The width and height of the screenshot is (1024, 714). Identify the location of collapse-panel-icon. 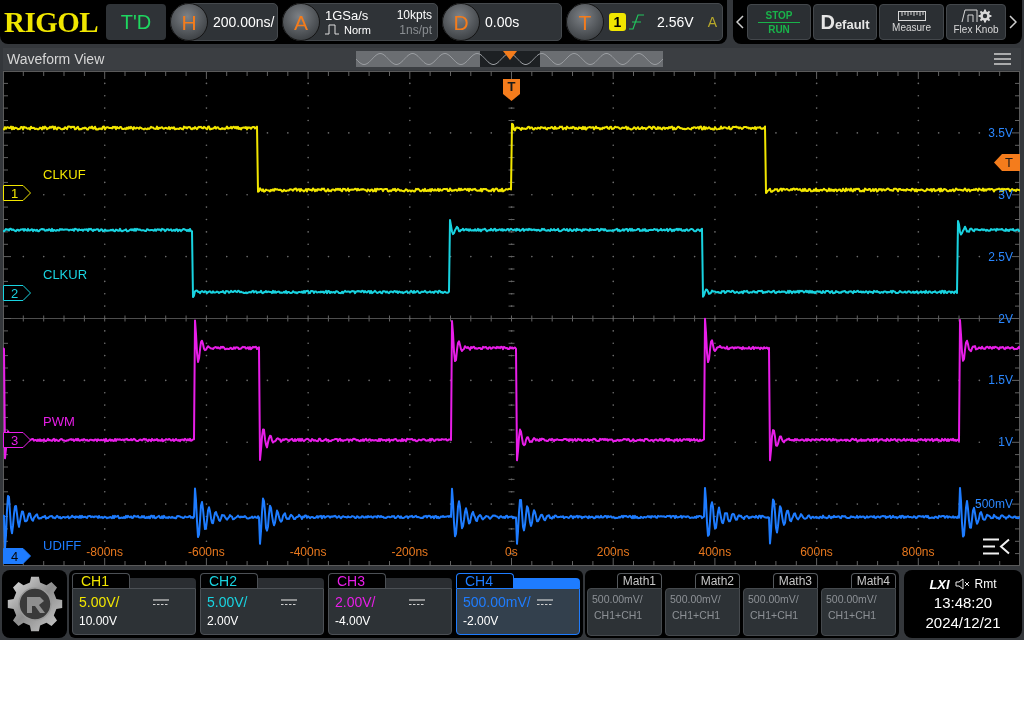
(996, 546).